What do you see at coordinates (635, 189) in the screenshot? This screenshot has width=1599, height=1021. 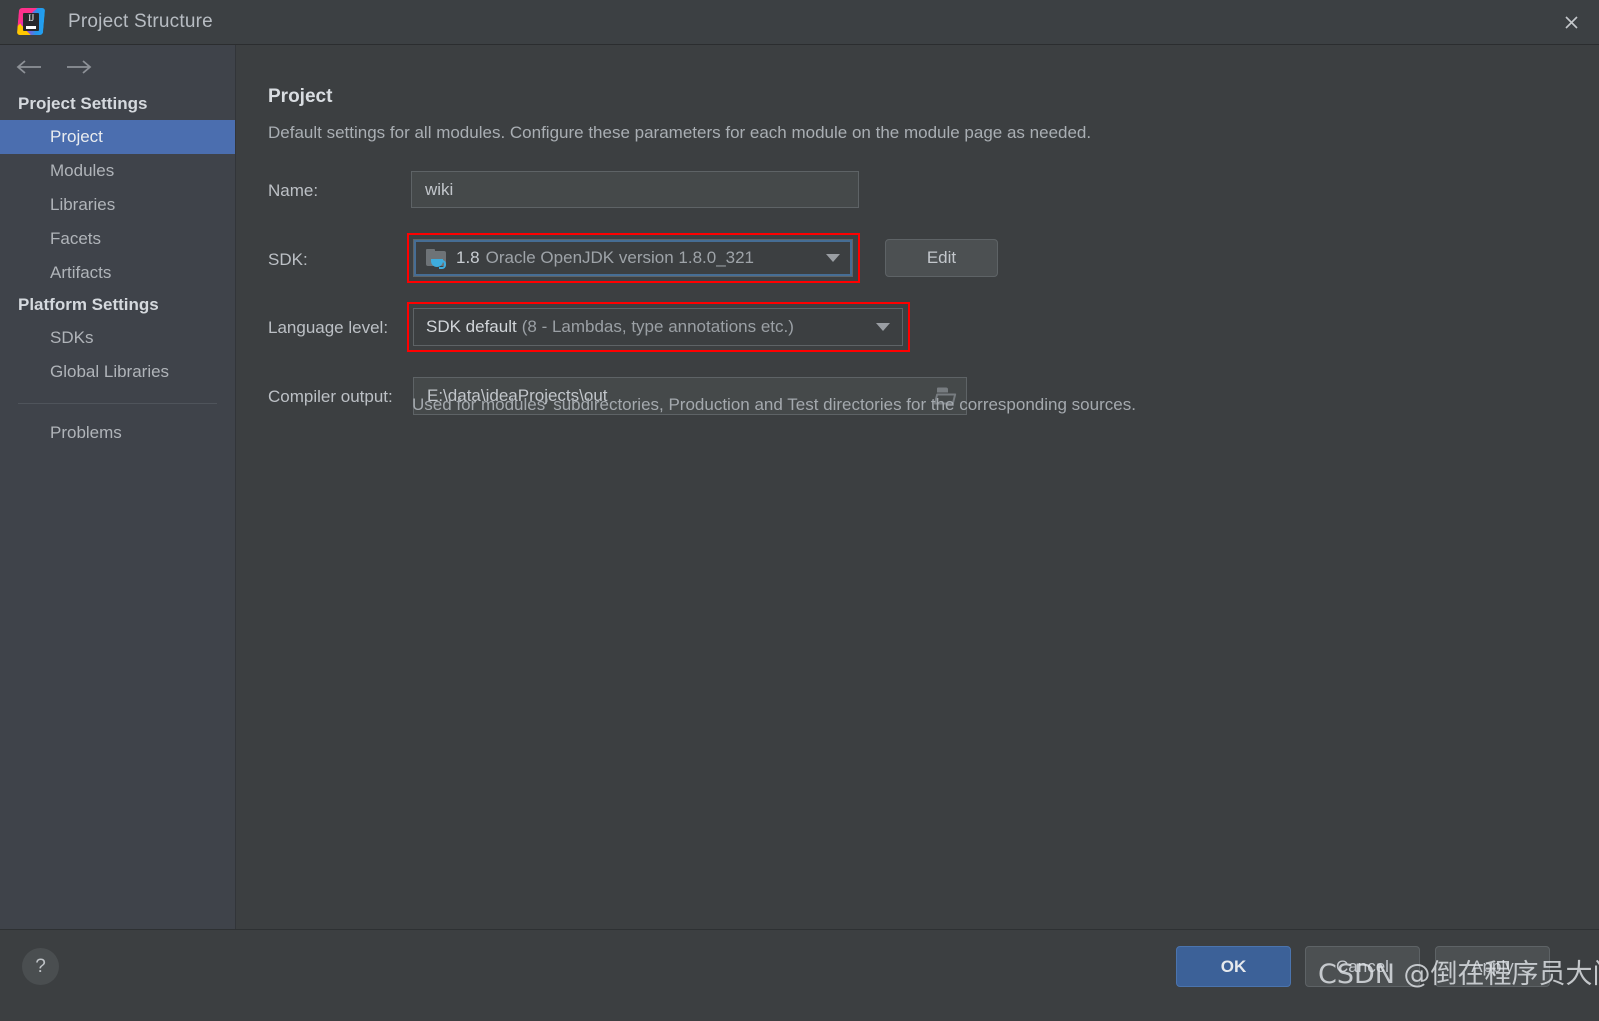 I see `project-name-input: wiki` at bounding box center [635, 189].